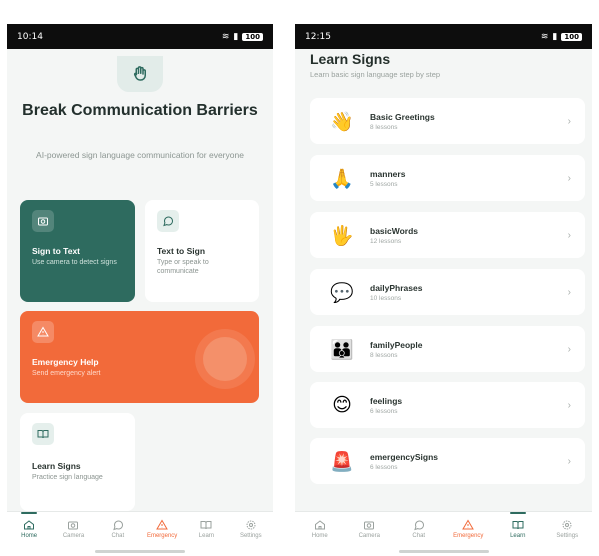 This screenshot has height=556, width=599. I want to click on learn-signs-card: Learn Signs Practice sign language, so click(77, 462).